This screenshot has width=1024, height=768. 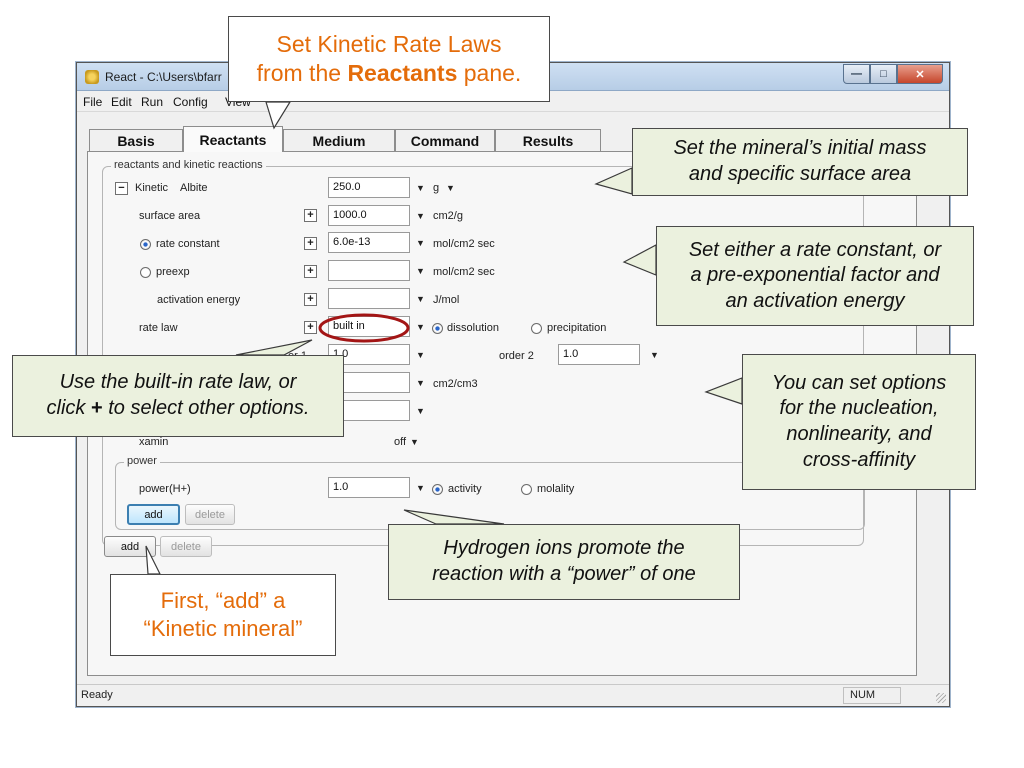 What do you see at coordinates (639, 260) in the screenshot?
I see `rate-callout-pointer` at bounding box center [639, 260].